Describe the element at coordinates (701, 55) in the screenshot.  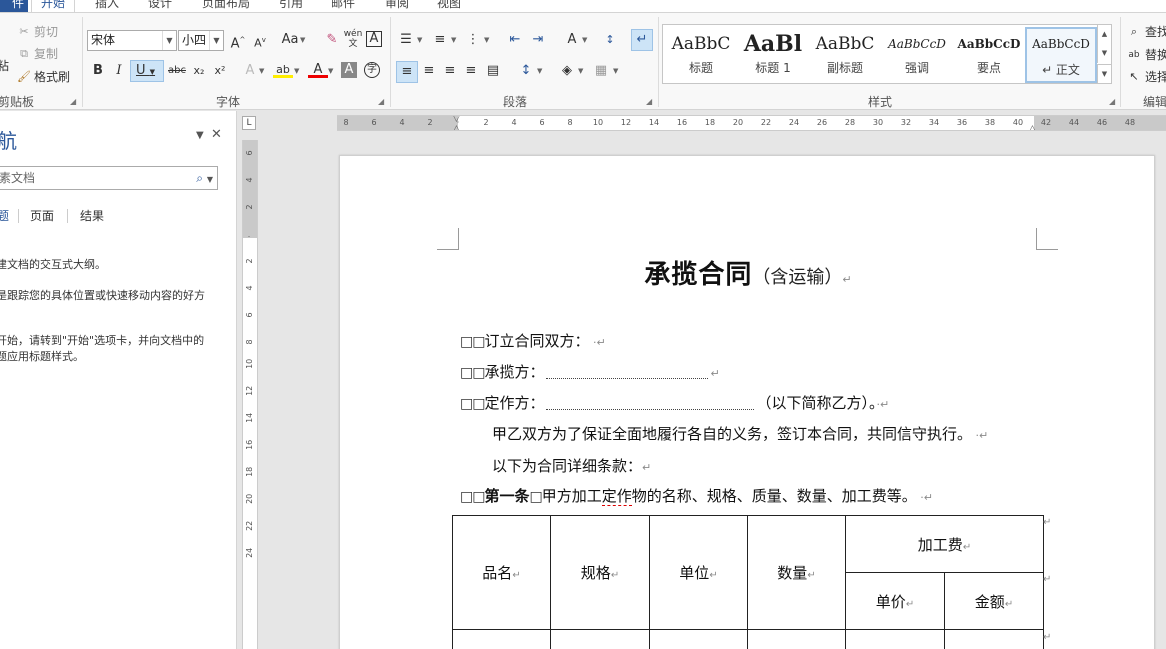
I see `style-title: AaBbC 标题` at that location.